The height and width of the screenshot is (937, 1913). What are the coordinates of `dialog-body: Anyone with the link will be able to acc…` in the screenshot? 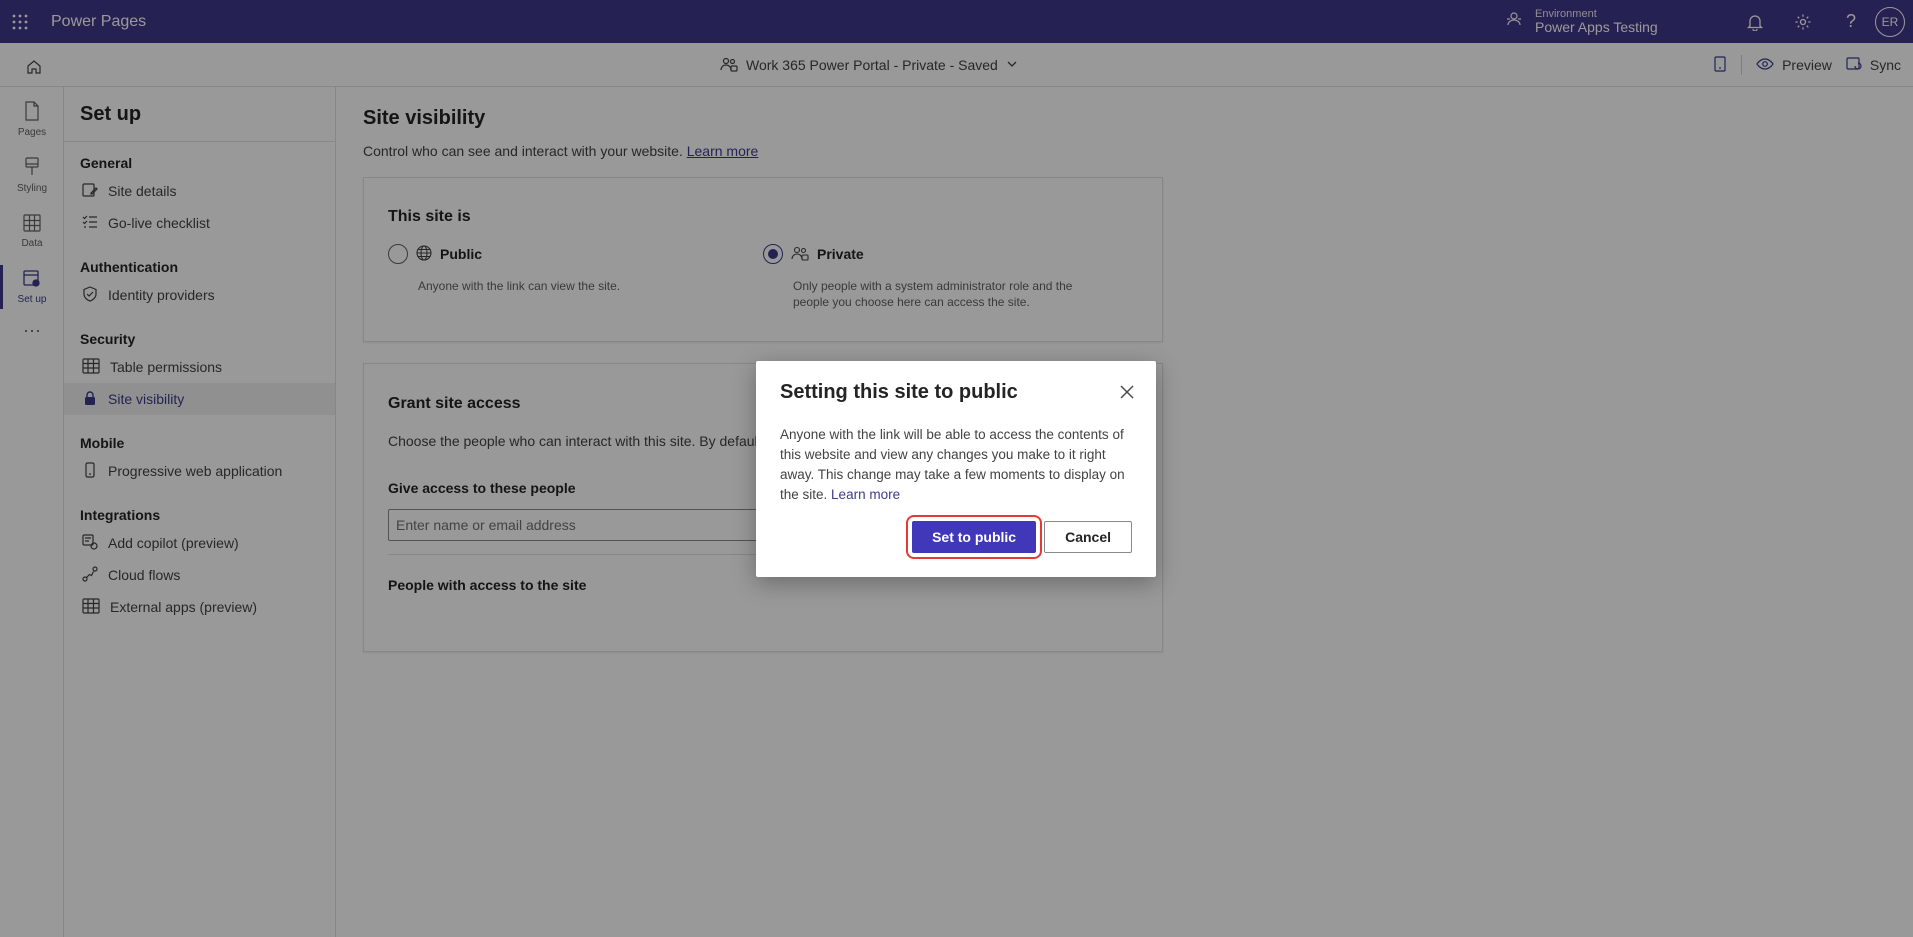 It's located at (956, 465).